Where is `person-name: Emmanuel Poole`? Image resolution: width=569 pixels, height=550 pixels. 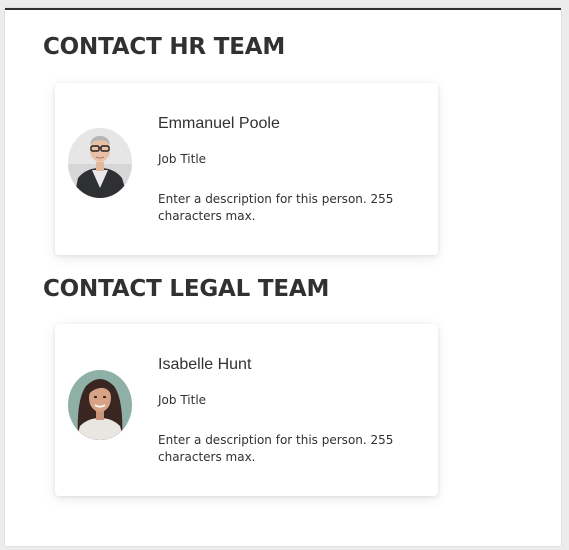
person-name: Emmanuel Poole is located at coordinates (219, 124).